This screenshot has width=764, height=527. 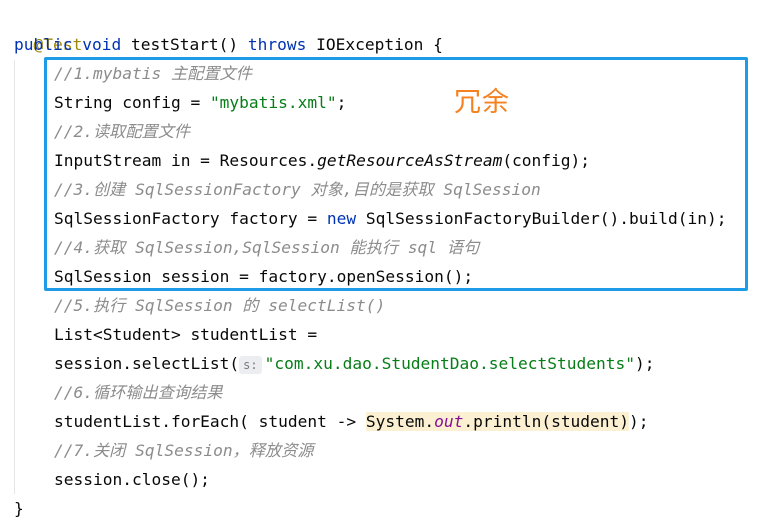 What do you see at coordinates (147, 363) in the screenshot?
I see `select-call: session.selectList(` at bounding box center [147, 363].